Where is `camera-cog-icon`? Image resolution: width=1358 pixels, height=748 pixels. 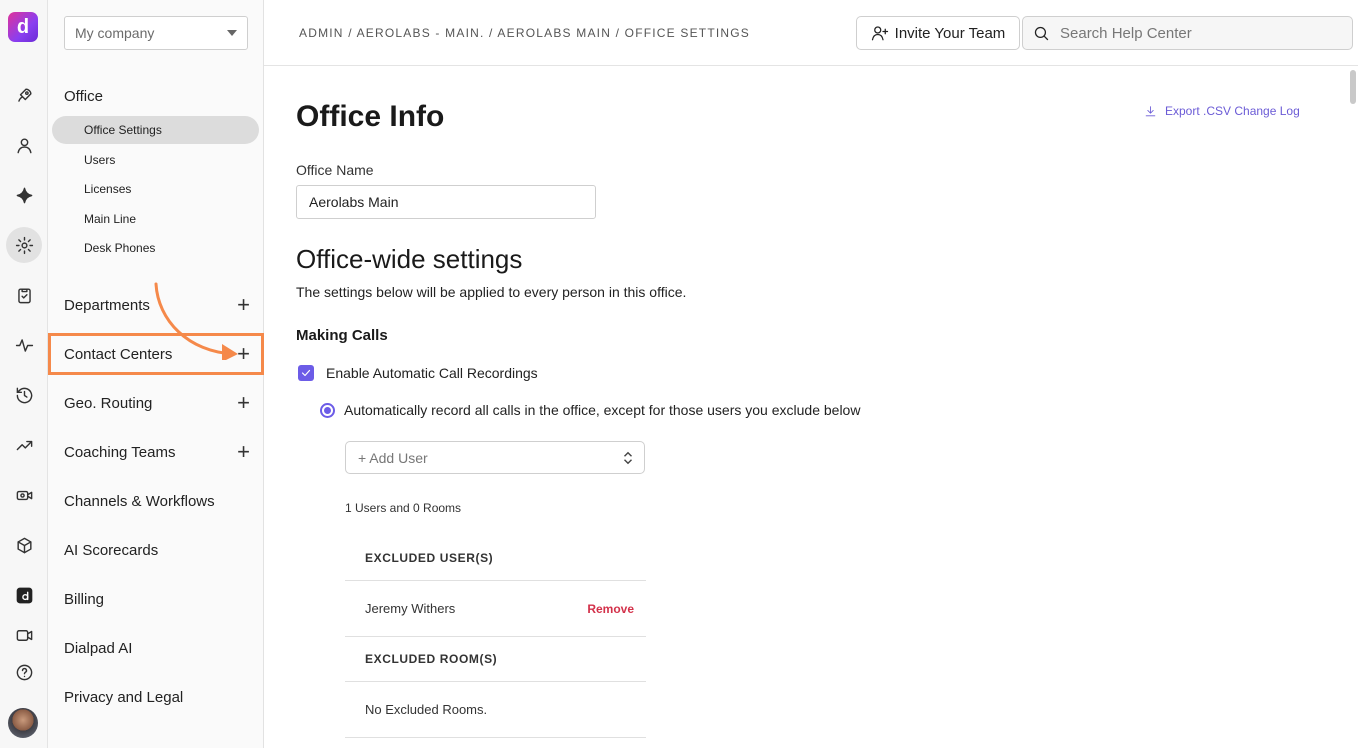 camera-cog-icon is located at coordinates (24, 495).